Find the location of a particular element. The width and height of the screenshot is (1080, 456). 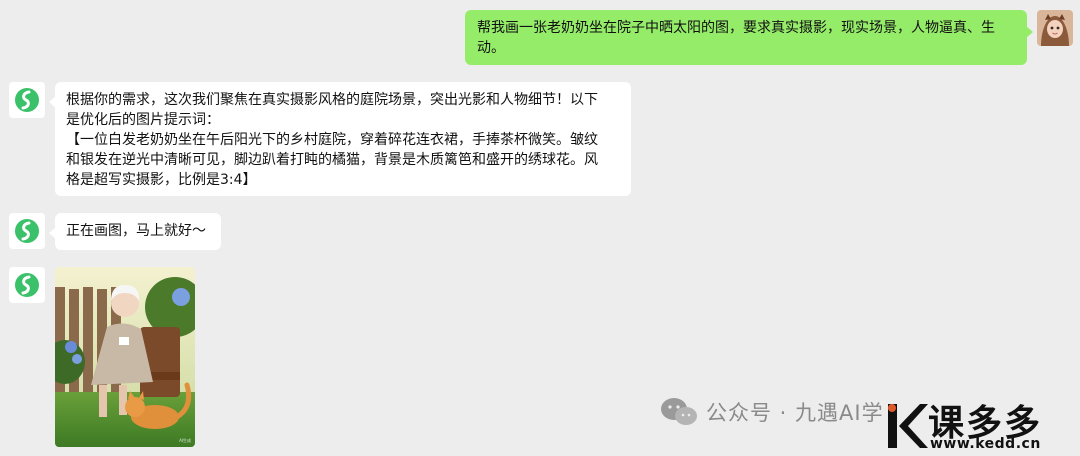

bot-reply-line: 格是超写实摄影，比例是3:4】 is located at coordinates (161, 180).